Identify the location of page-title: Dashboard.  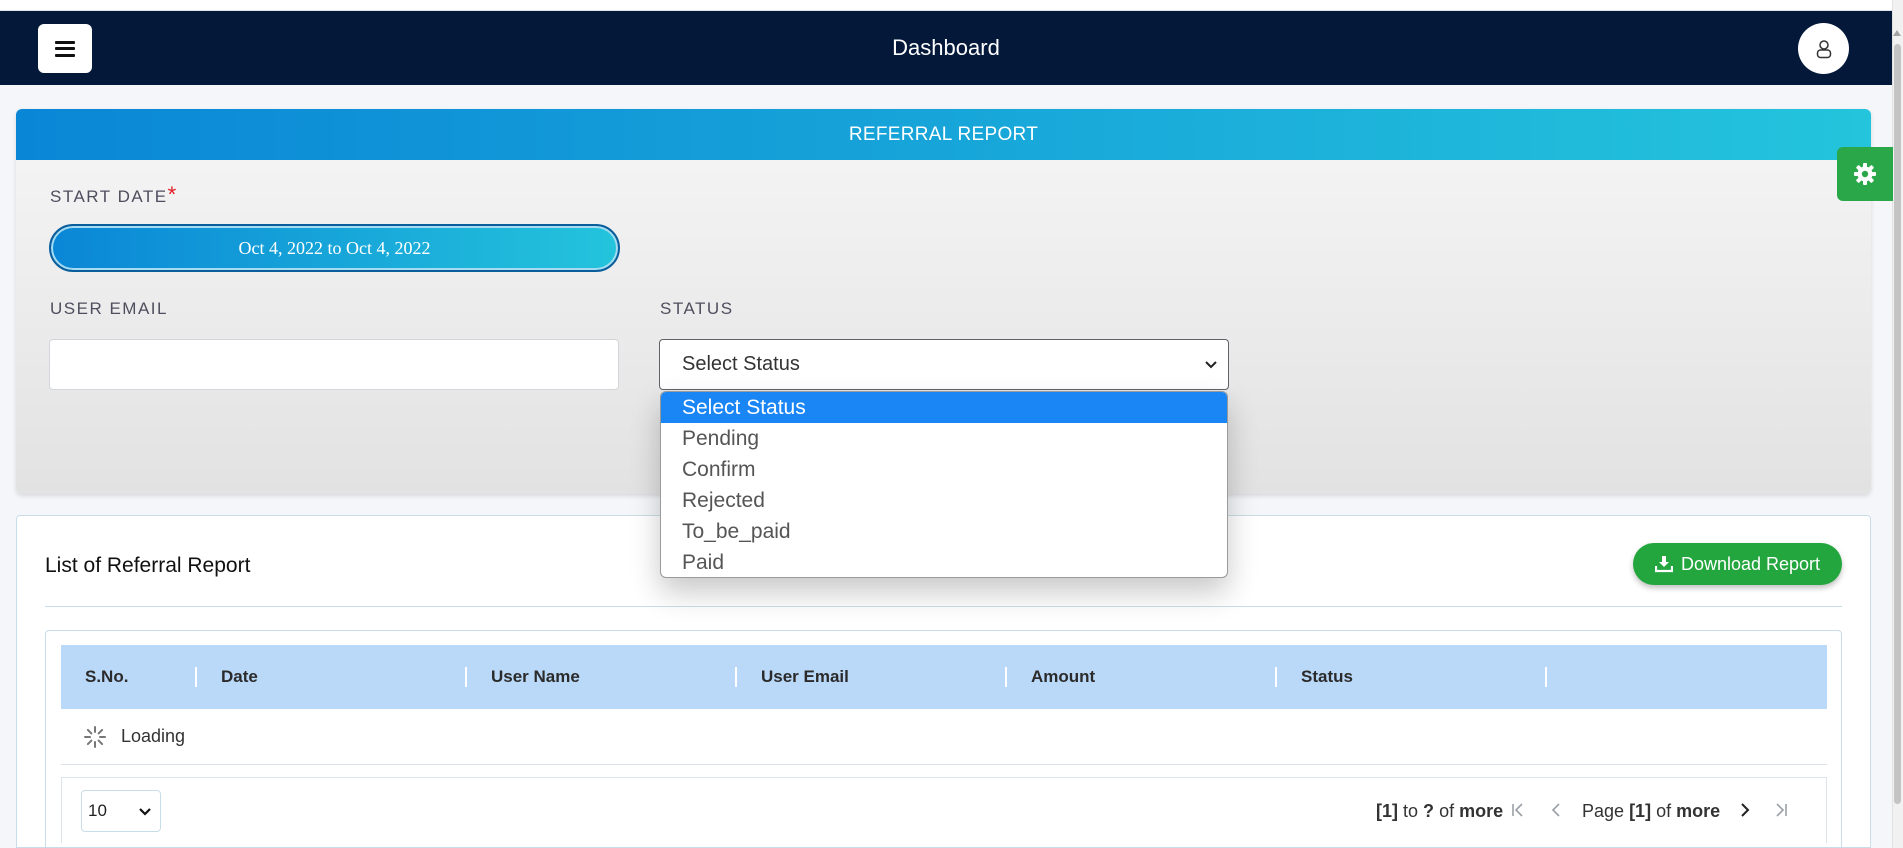
(946, 47).